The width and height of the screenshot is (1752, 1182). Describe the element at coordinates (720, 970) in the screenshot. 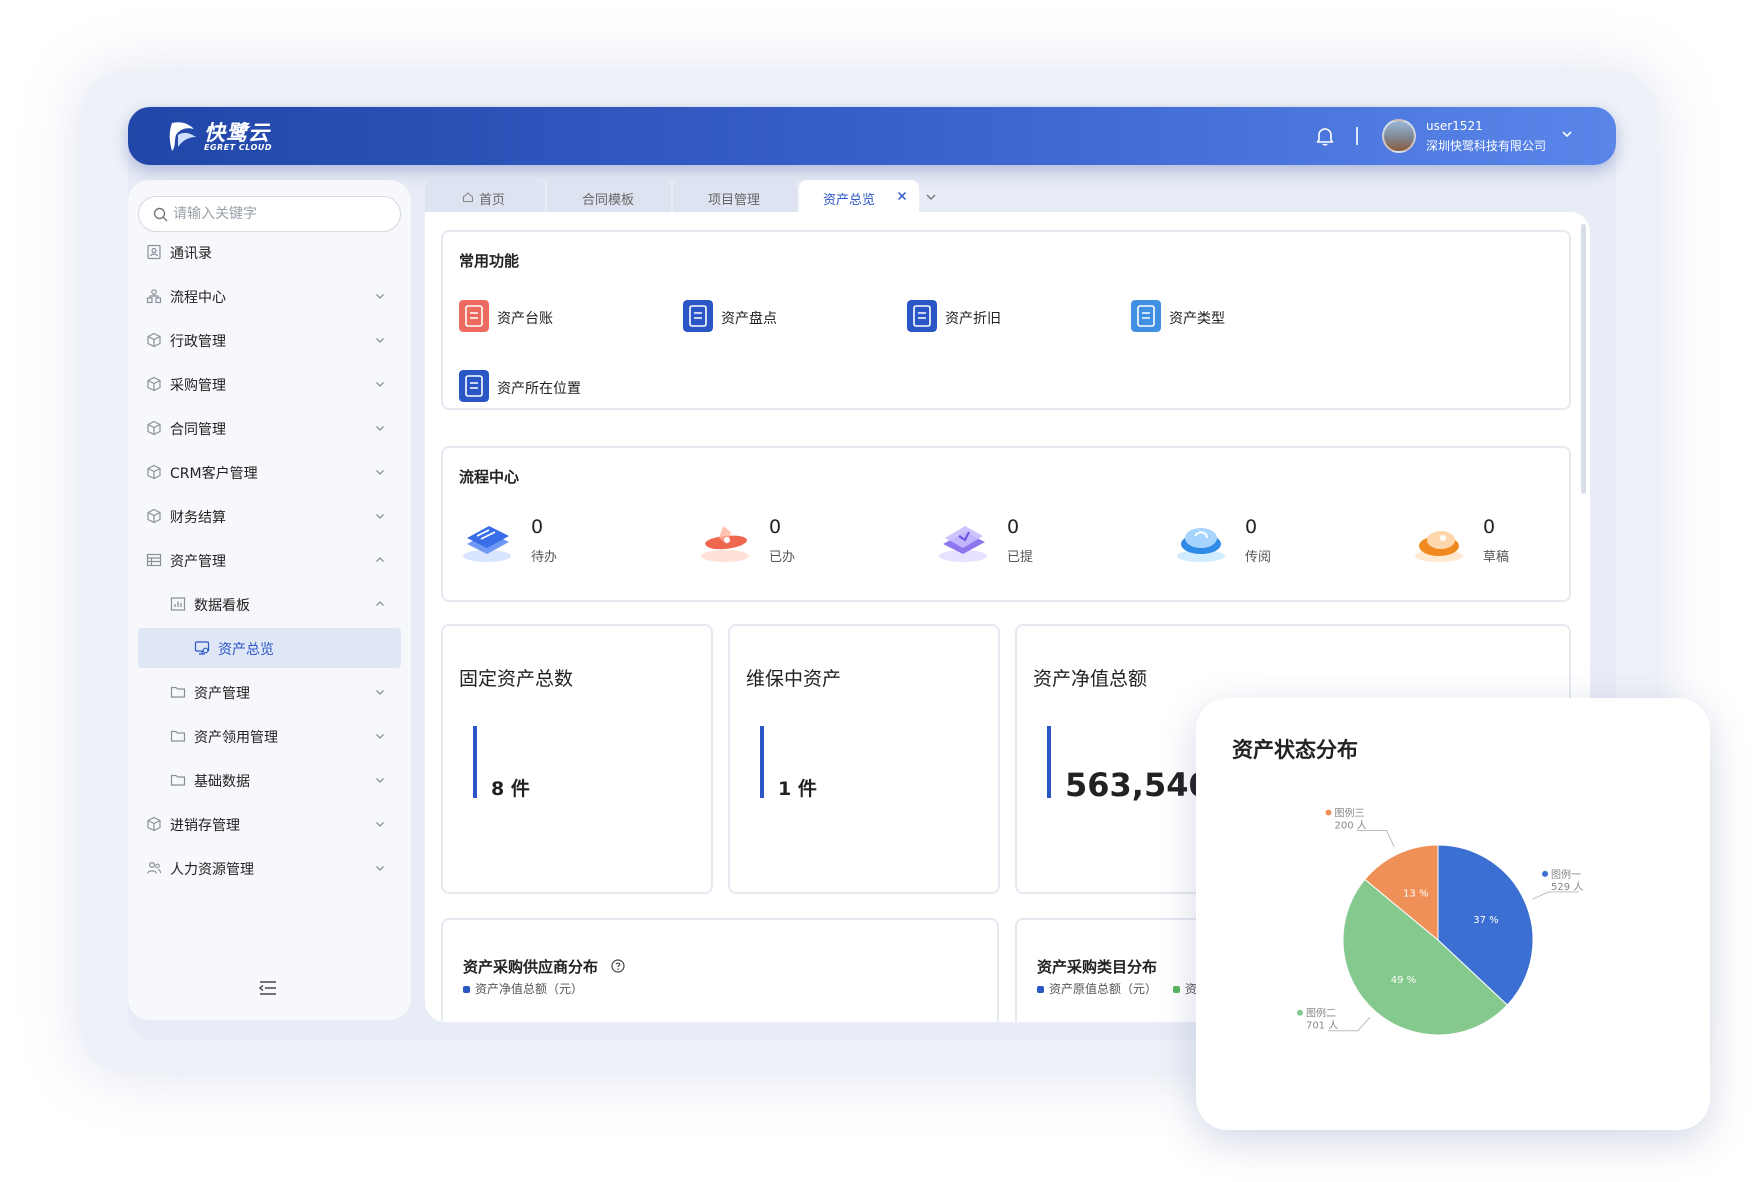

I see `supplier-distribution-card: 资产采购供应商分布 资产净值总额（元）` at that location.